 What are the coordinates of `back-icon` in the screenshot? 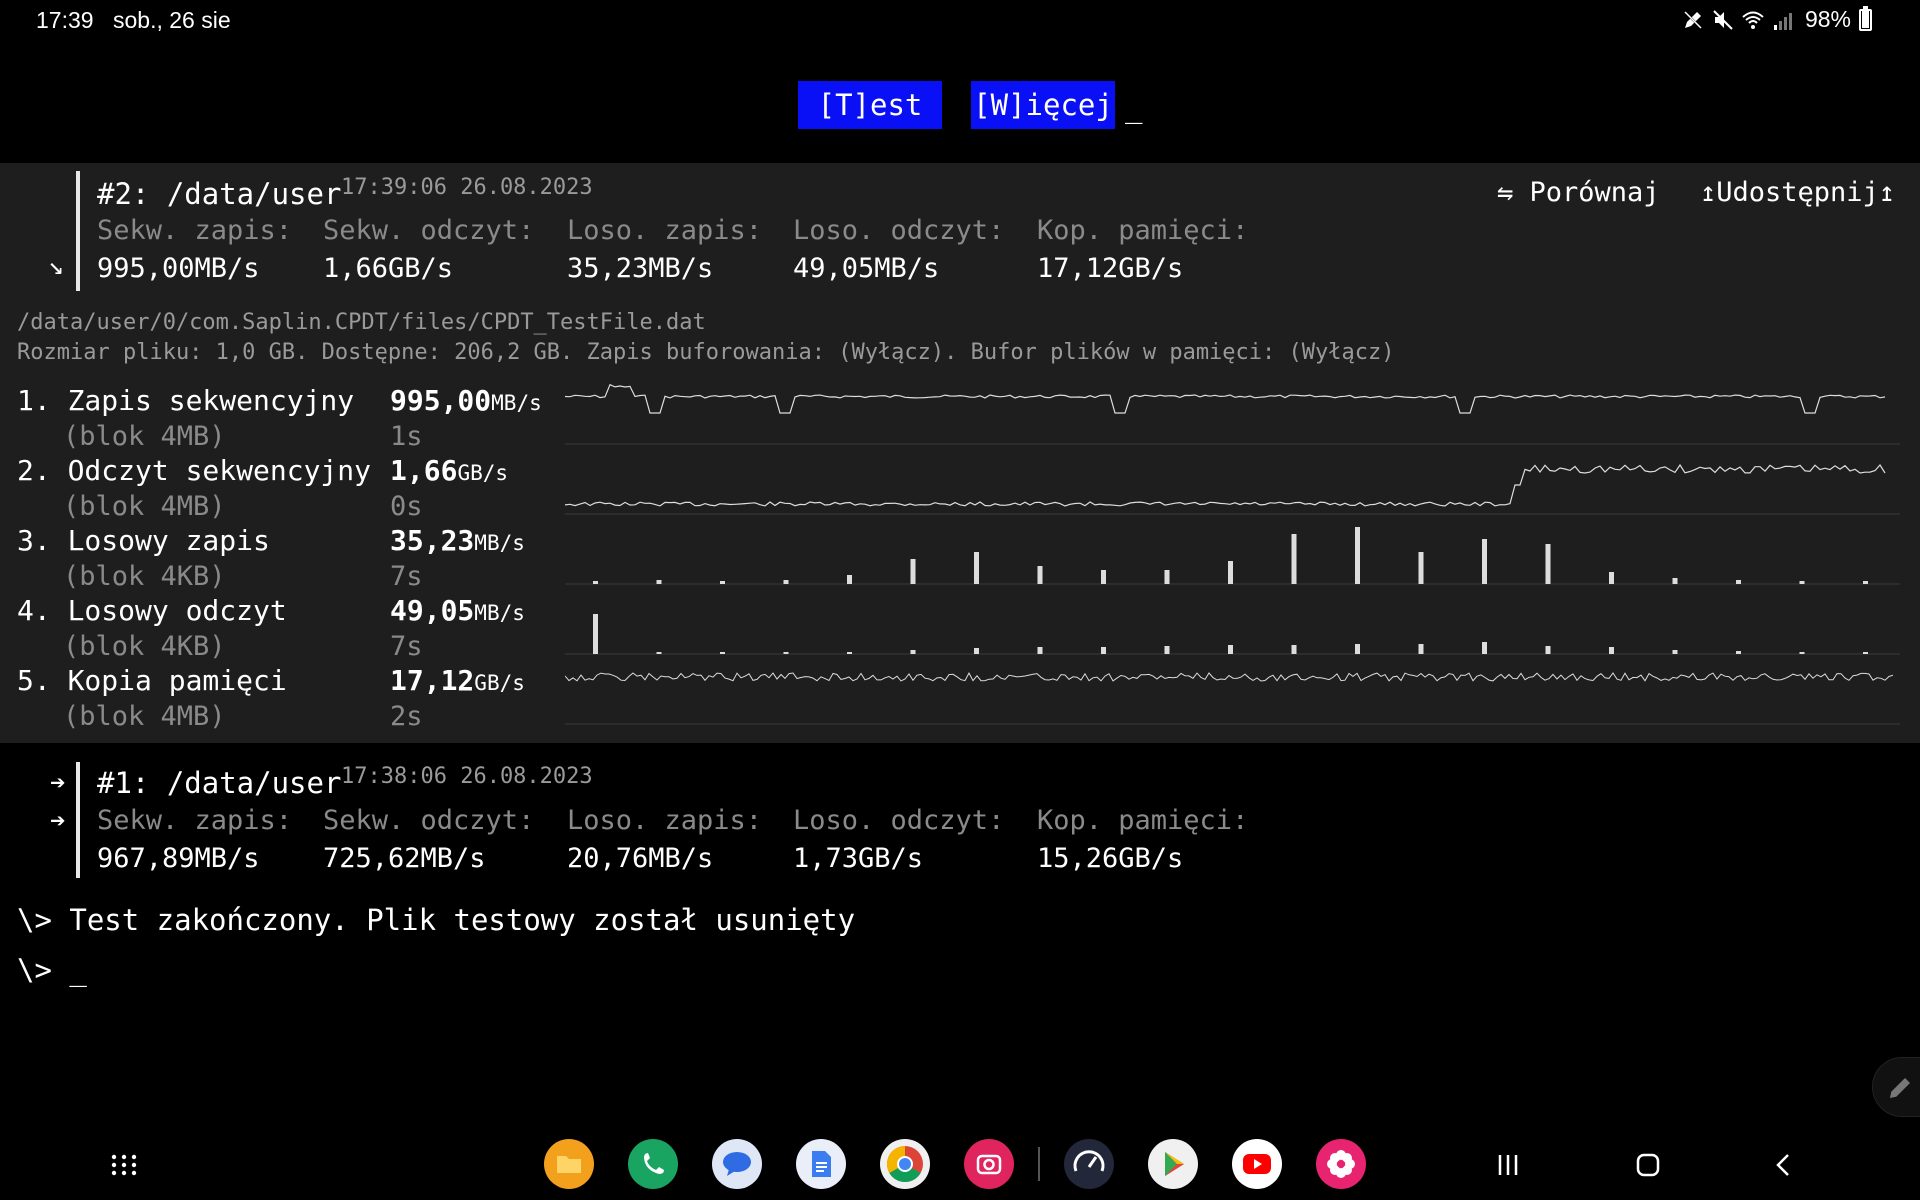 It's located at (1782, 1165).